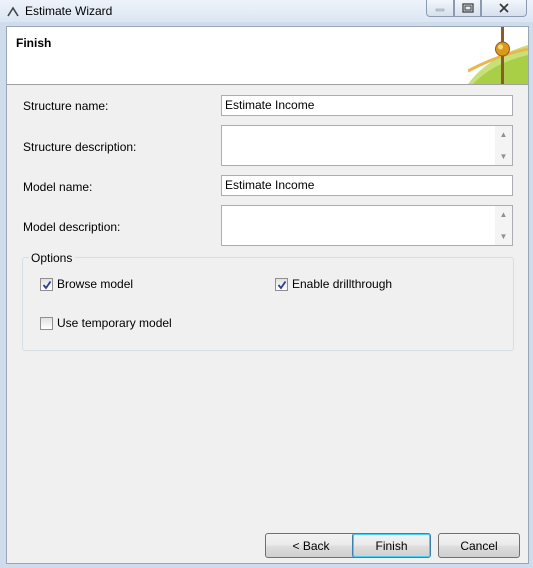  Describe the element at coordinates (72, 227) in the screenshot. I see `model-description-label: Model description:` at that location.